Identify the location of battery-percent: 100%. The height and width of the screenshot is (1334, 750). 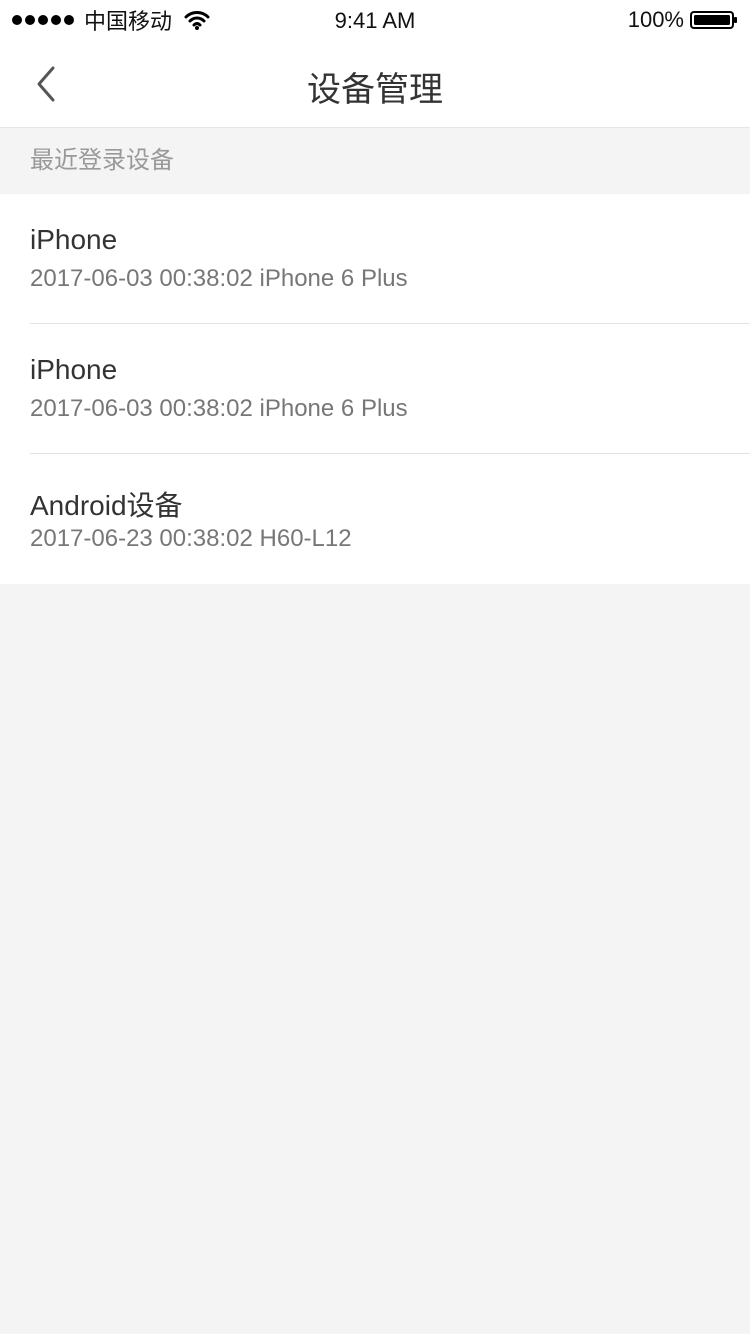
(655, 19).